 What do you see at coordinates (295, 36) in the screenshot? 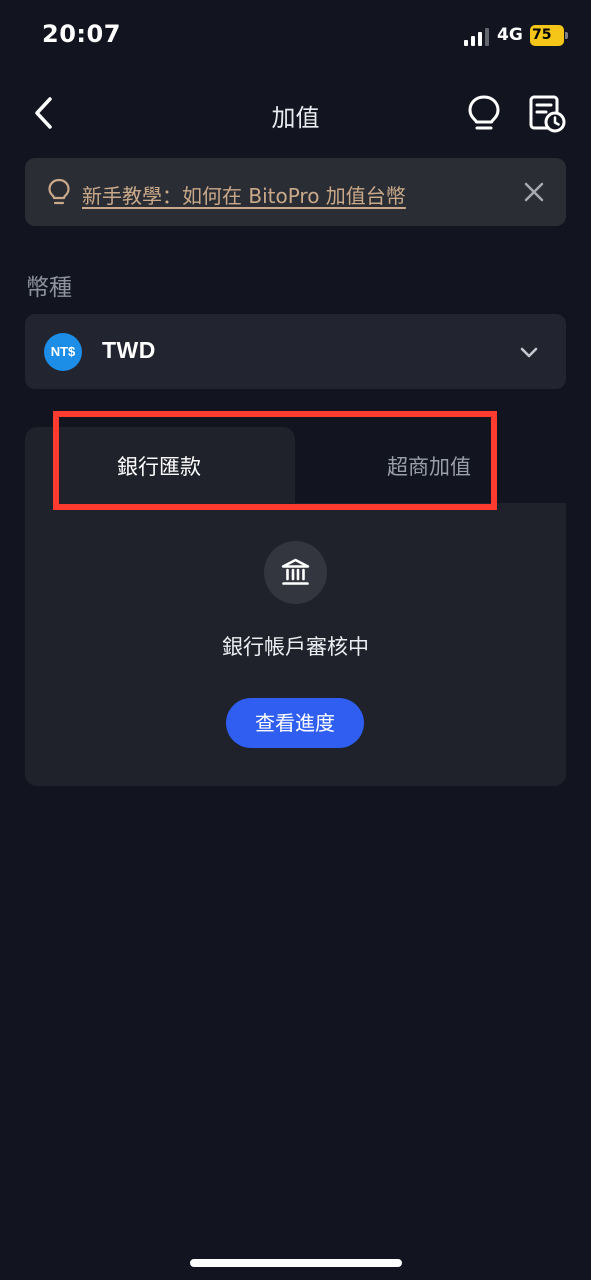
I see `status-bar: 20:07 4G 75` at bounding box center [295, 36].